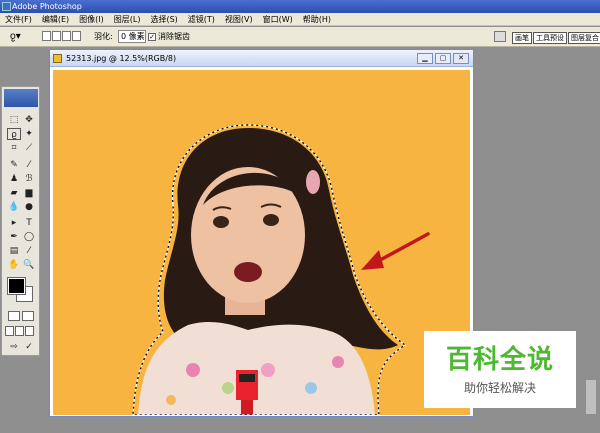 The height and width of the screenshot is (433, 600). What do you see at coordinates (14, 134) in the screenshot?
I see `lasso-tool-icon: ϱ` at bounding box center [14, 134].